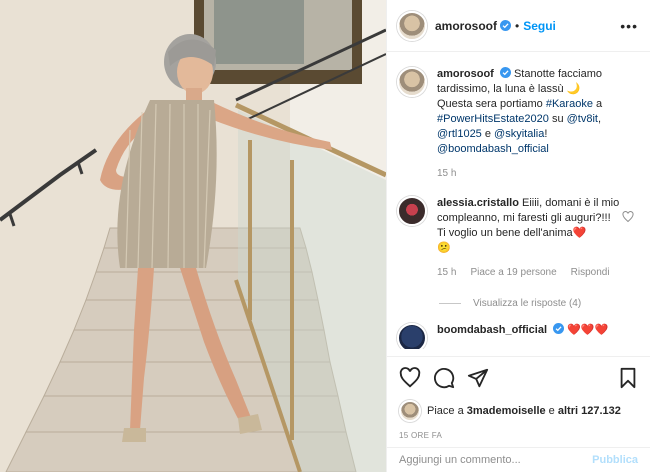 The height and width of the screenshot is (472, 650). Describe the element at coordinates (628, 217) in the screenshot. I see `comment-like-heart-icon` at that location.